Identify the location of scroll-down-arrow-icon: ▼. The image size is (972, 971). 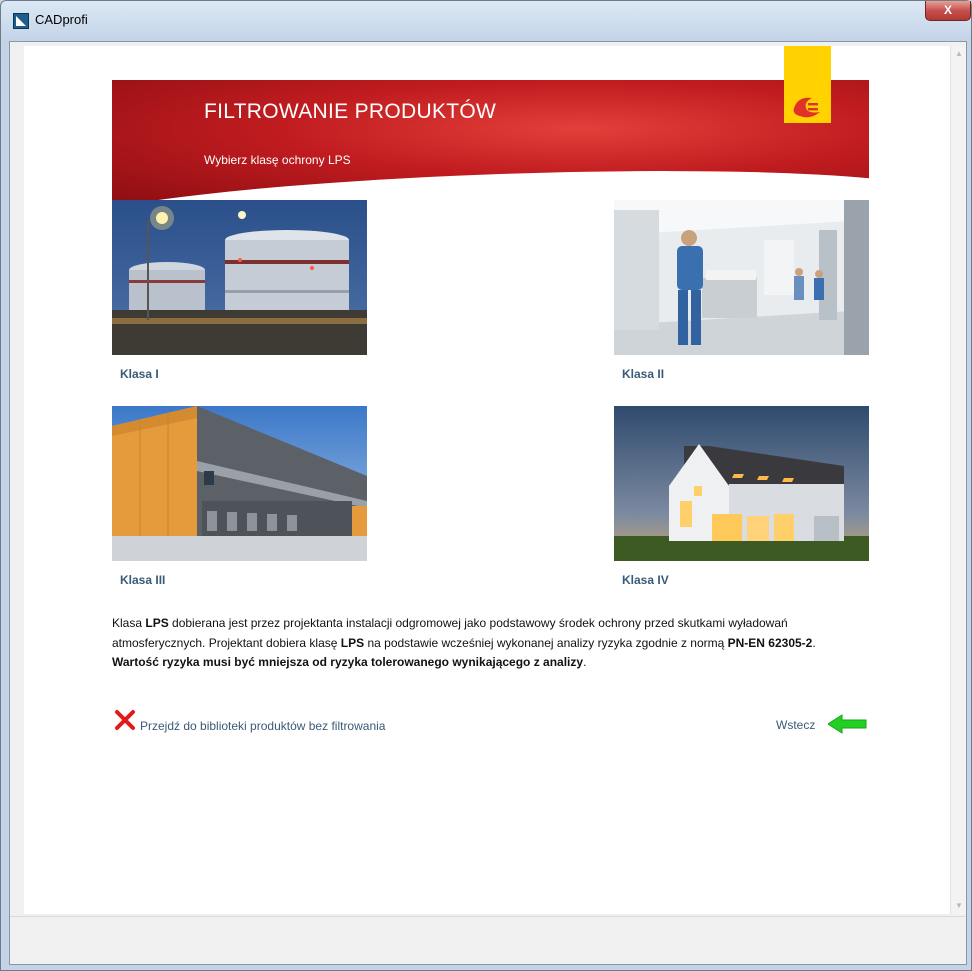
(959, 906).